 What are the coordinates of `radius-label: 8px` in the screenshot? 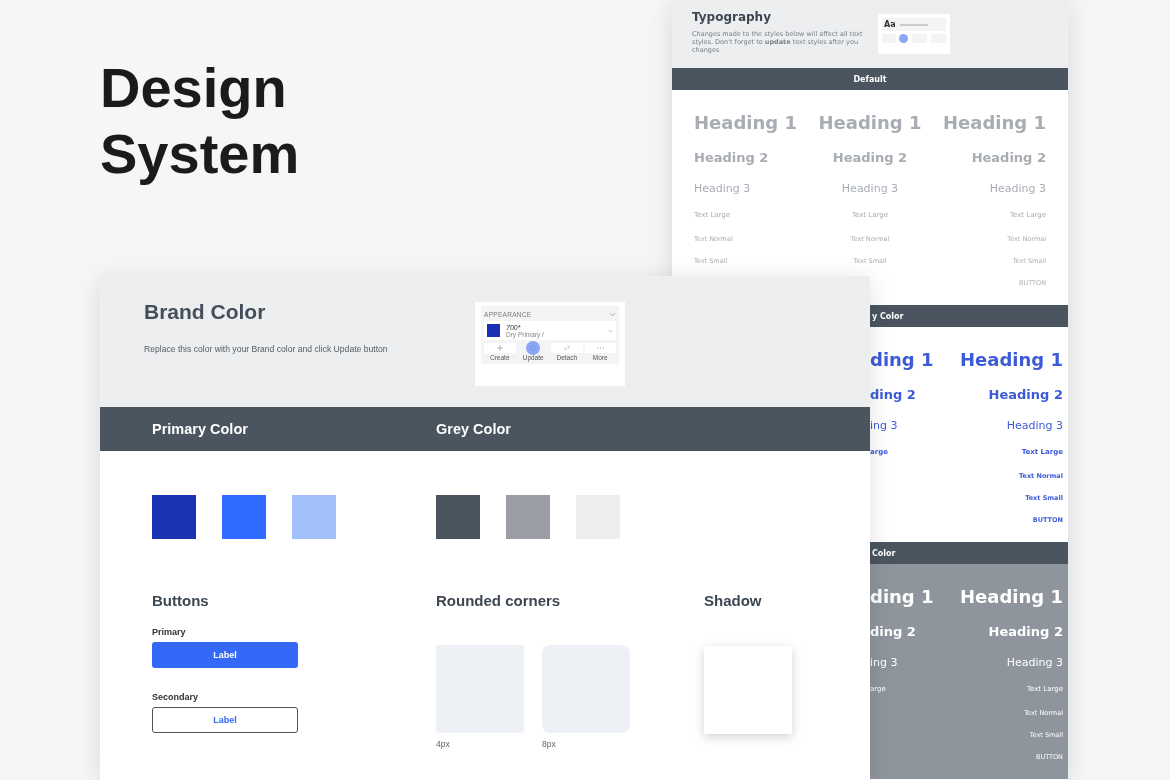 It's located at (549, 744).